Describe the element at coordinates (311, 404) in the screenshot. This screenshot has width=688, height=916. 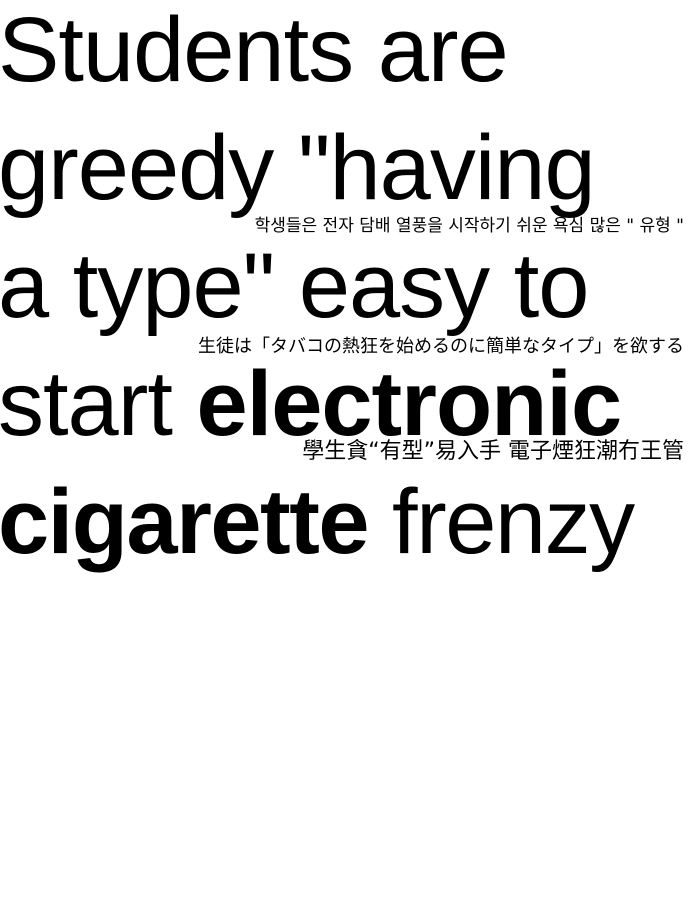
I see `headline-line-4: start electronic` at that location.